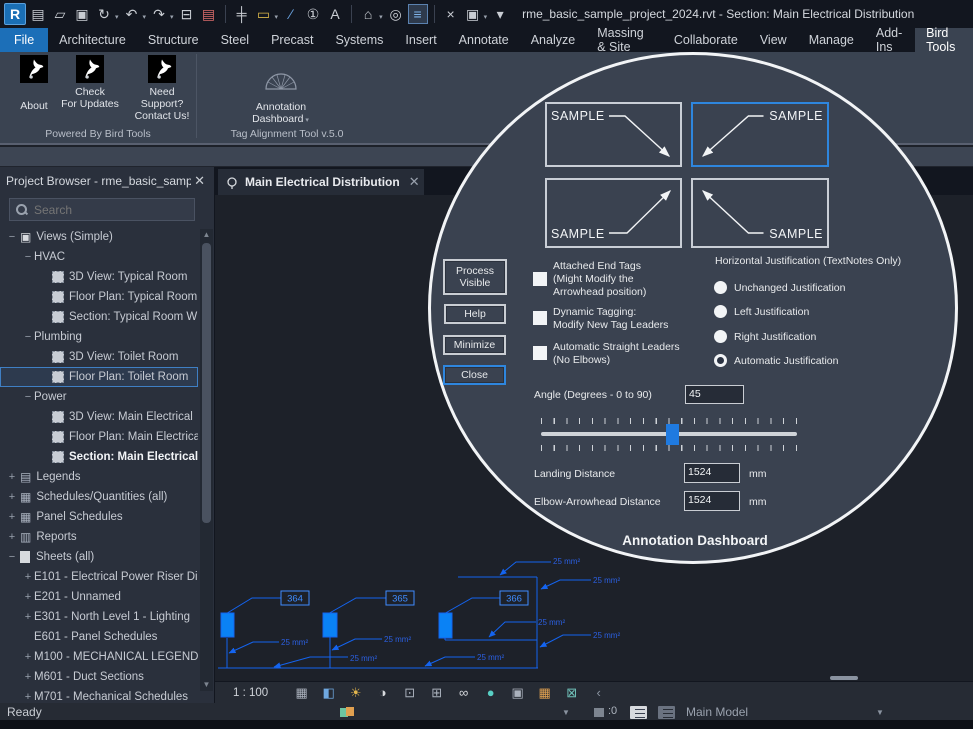 The width and height of the screenshot is (973, 729). Describe the element at coordinates (720, 311) in the screenshot. I see `radio-left-justification` at that location.